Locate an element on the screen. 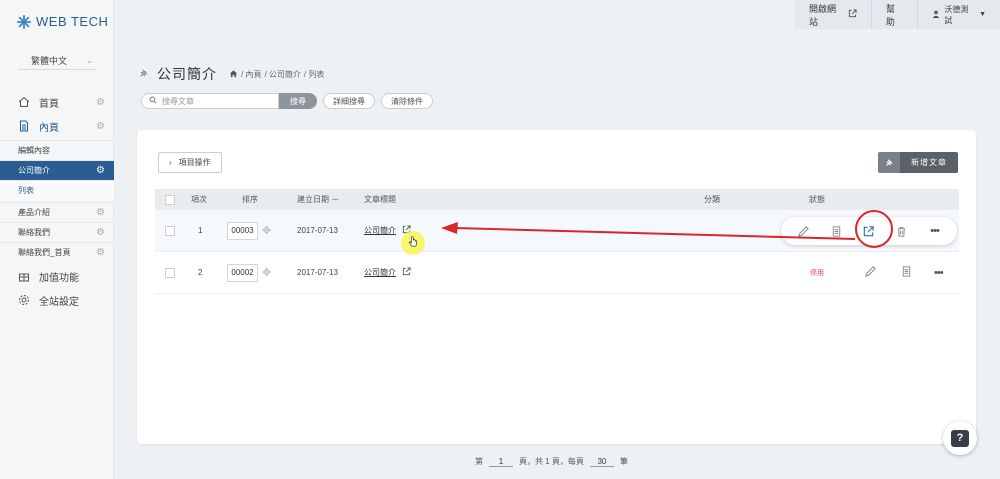 This screenshot has height=479, width=1000. sidebar-item-contact-home: 聯絡我們_首頁 ⚙ is located at coordinates (57, 252).